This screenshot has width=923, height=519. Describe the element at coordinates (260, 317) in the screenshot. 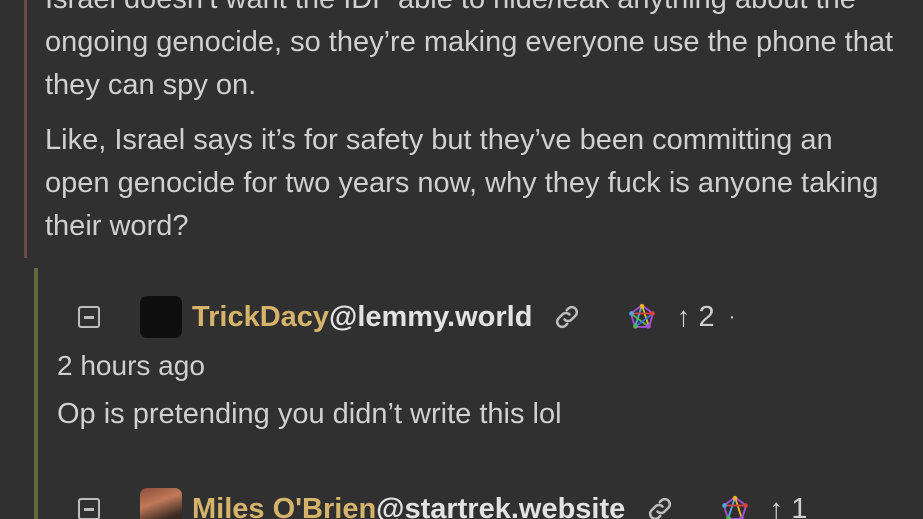

I see `reply-username: TrickDacy` at that location.